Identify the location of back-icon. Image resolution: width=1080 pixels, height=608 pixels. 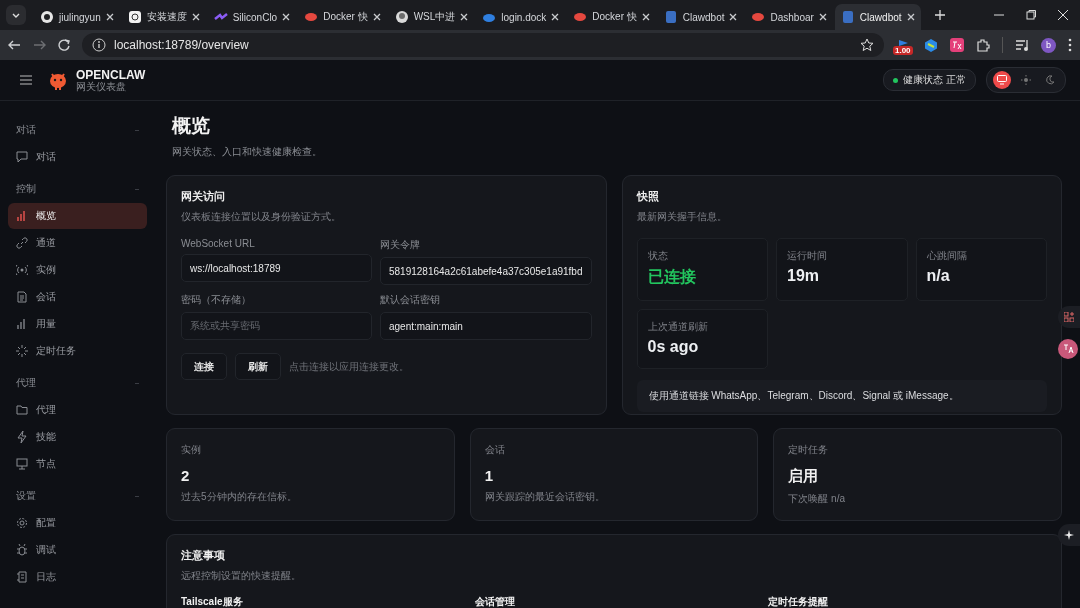
(14, 45).